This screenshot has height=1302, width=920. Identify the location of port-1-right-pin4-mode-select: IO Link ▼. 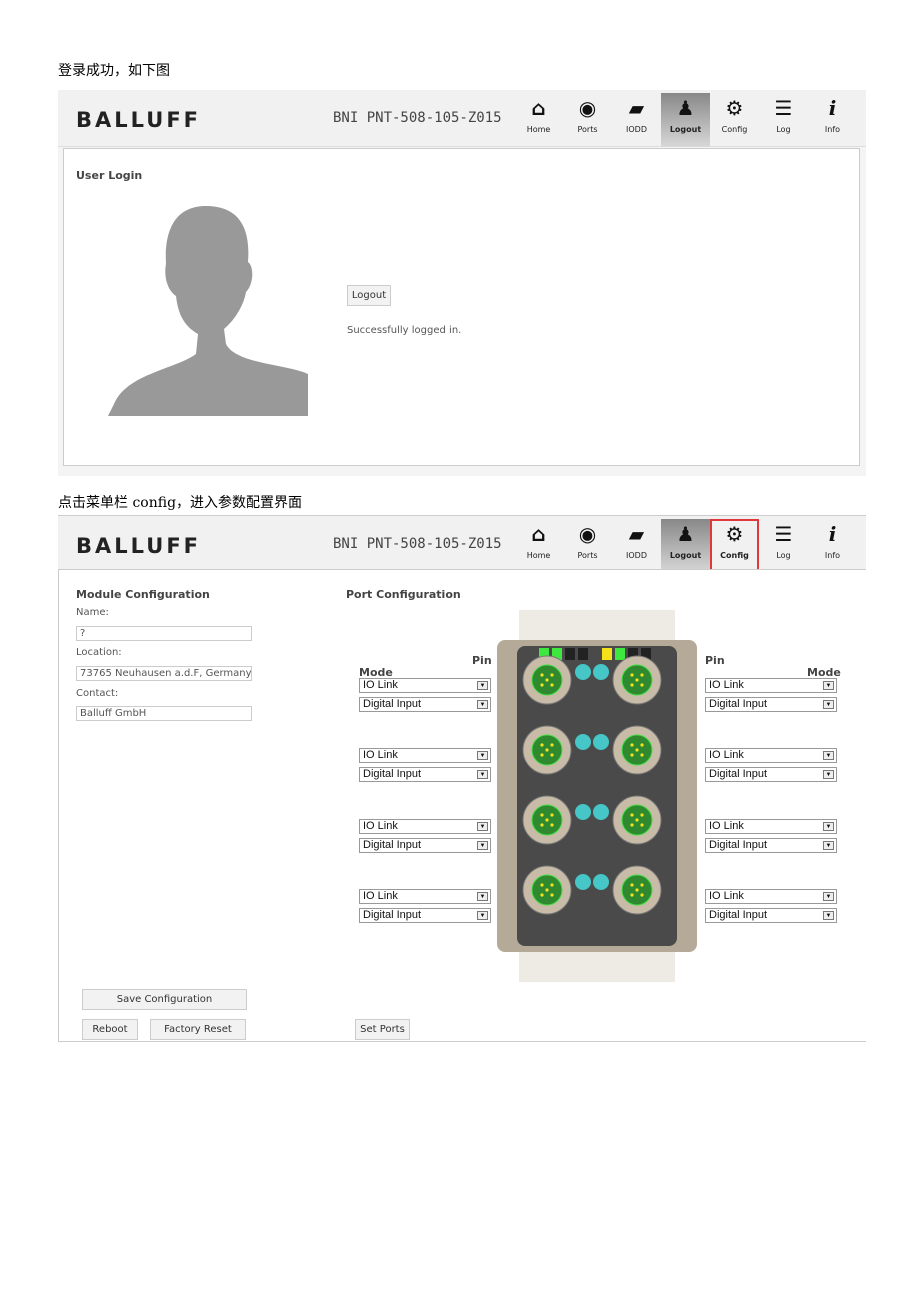
(771, 755).